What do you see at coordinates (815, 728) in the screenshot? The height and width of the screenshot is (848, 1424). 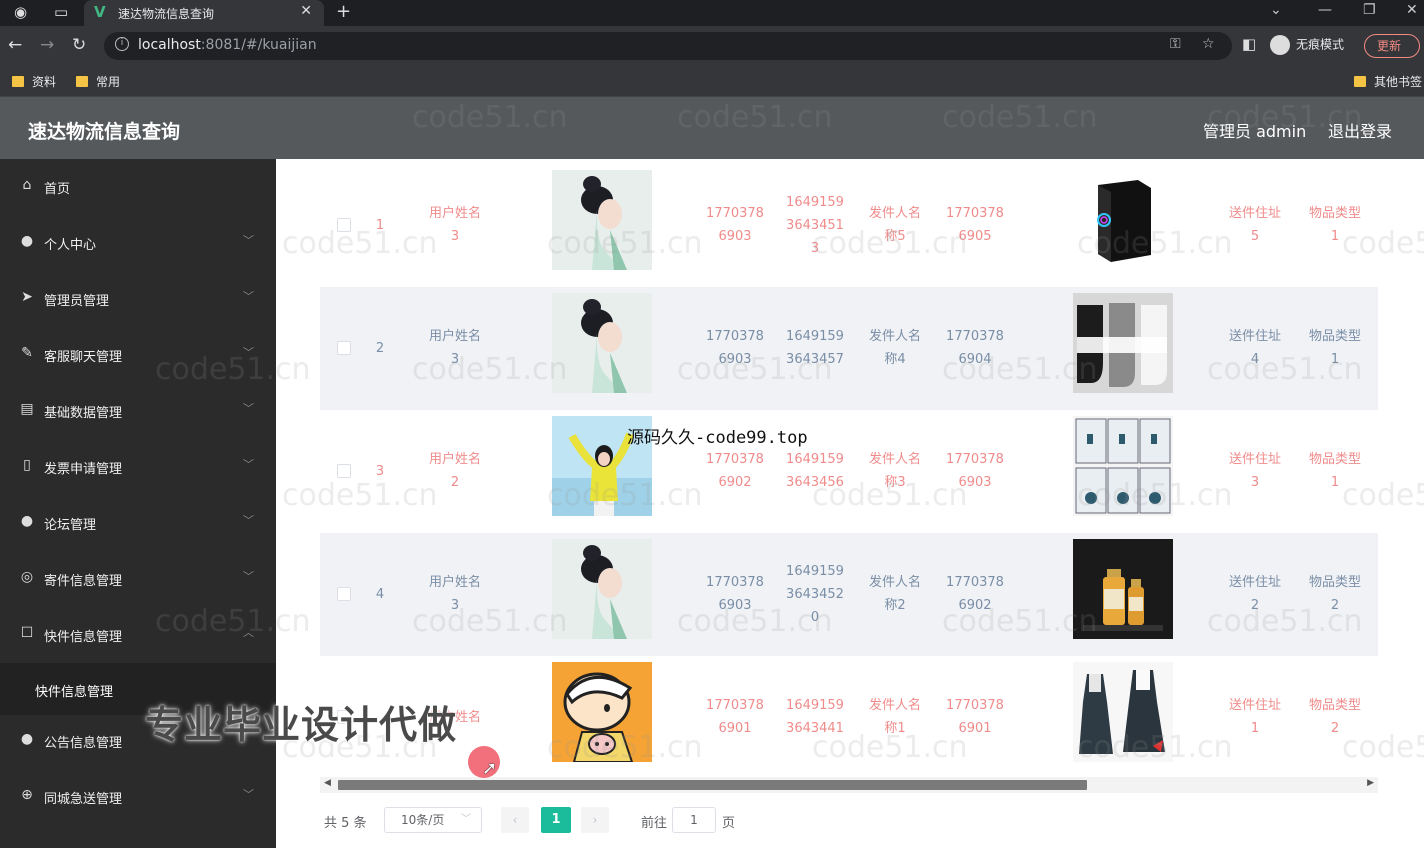 I see `cell-tracking-number-line: 3643441` at bounding box center [815, 728].